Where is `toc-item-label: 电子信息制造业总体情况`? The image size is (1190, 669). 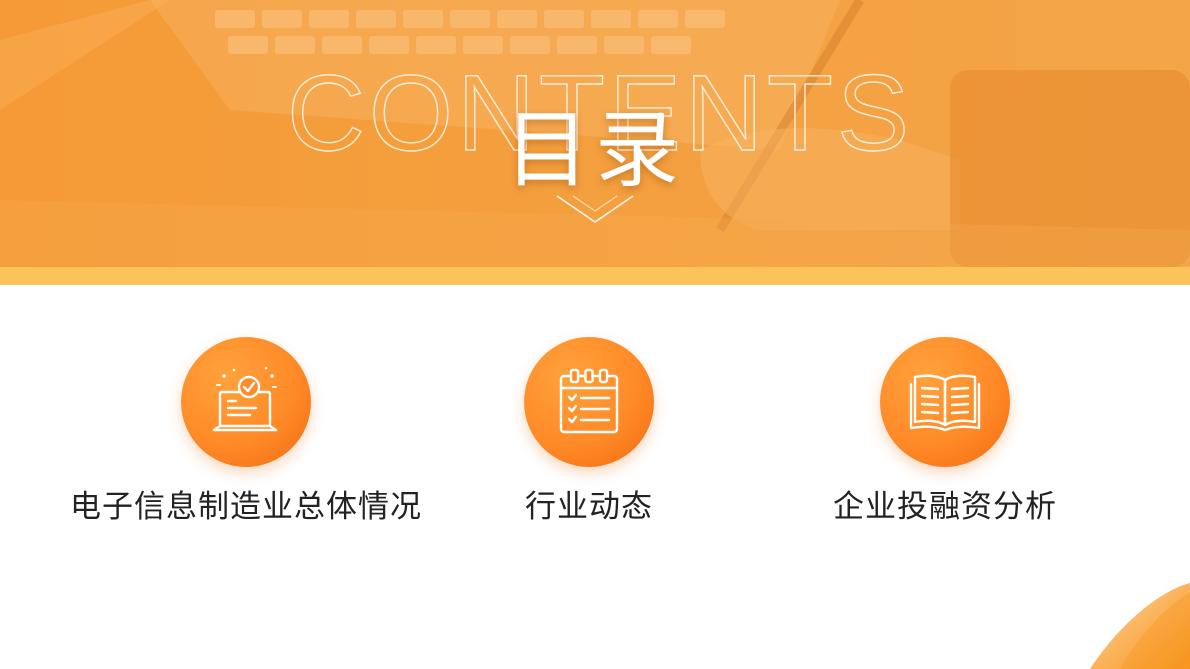
toc-item-label: 电子信息制造业总体情况 is located at coordinates (246, 507).